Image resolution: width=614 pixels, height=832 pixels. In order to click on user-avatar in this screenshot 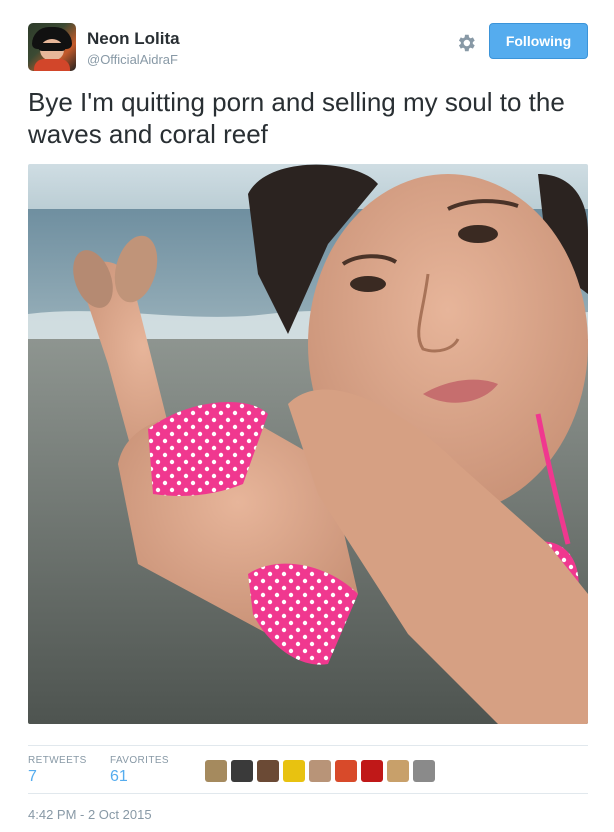, I will do `click(52, 47)`.